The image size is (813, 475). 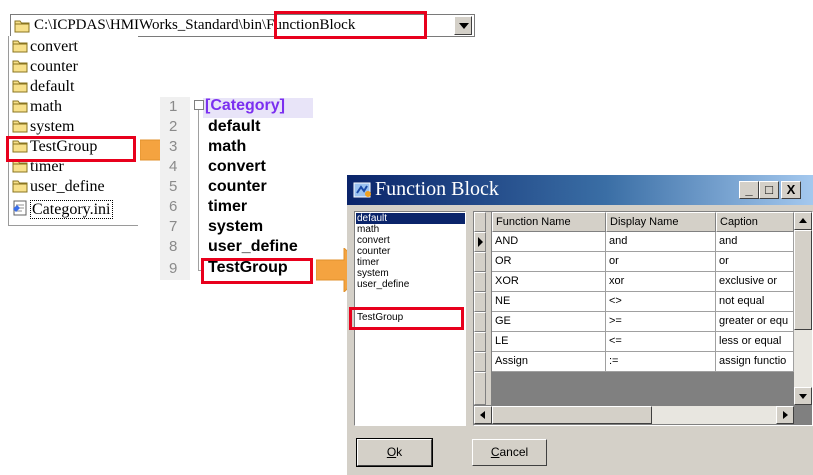 What do you see at coordinates (549, 362) in the screenshot?
I see `cell-function-name: Assign` at bounding box center [549, 362].